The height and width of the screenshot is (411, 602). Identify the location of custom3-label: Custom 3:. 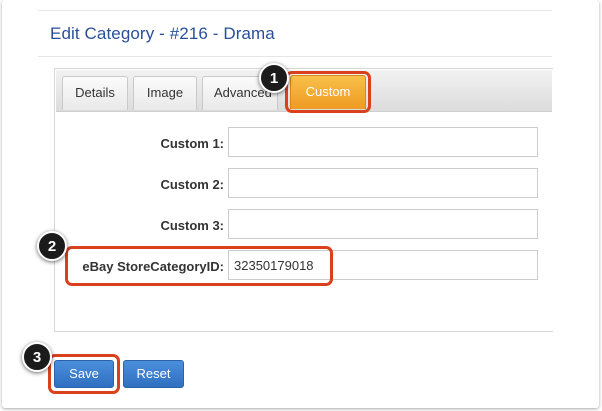
(192, 225).